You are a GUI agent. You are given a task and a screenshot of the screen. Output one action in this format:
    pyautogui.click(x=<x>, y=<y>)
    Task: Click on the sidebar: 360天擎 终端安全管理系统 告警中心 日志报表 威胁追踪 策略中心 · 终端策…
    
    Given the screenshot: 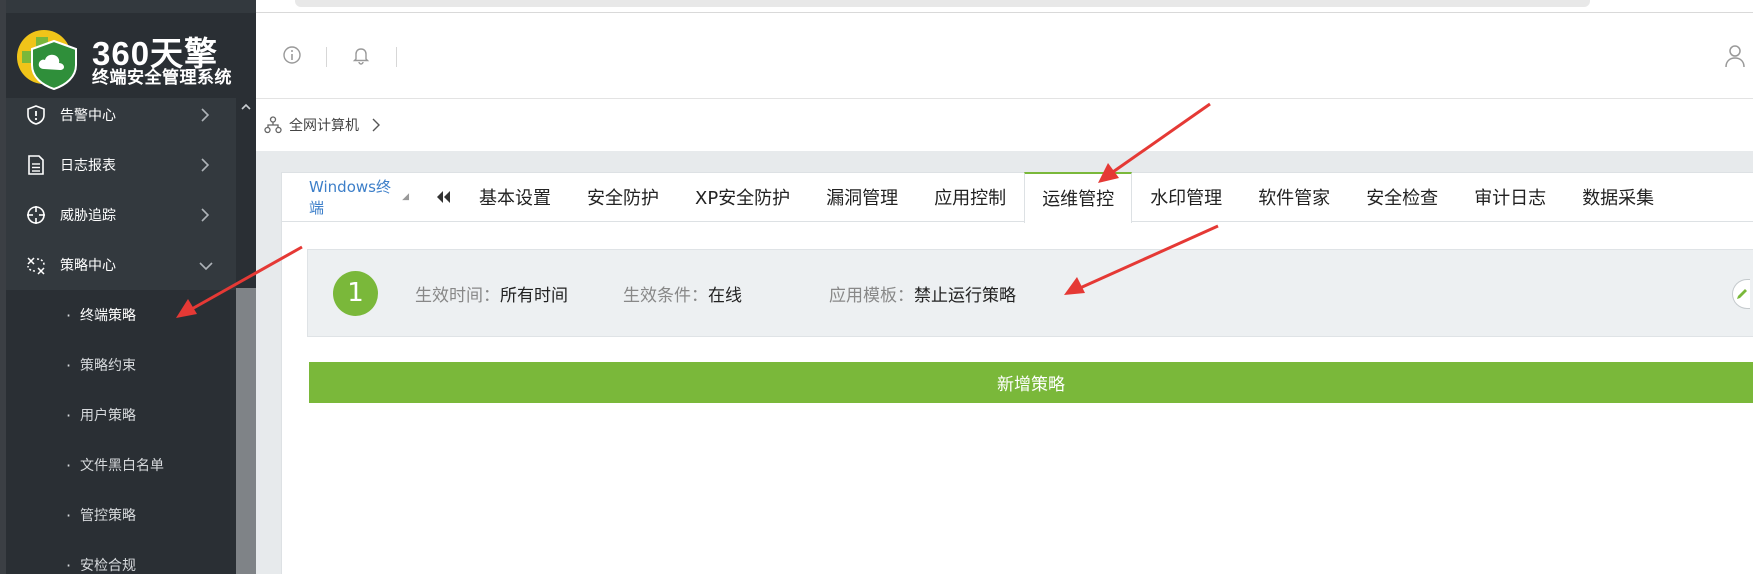 What is the action you would take?
    pyautogui.click(x=128, y=287)
    